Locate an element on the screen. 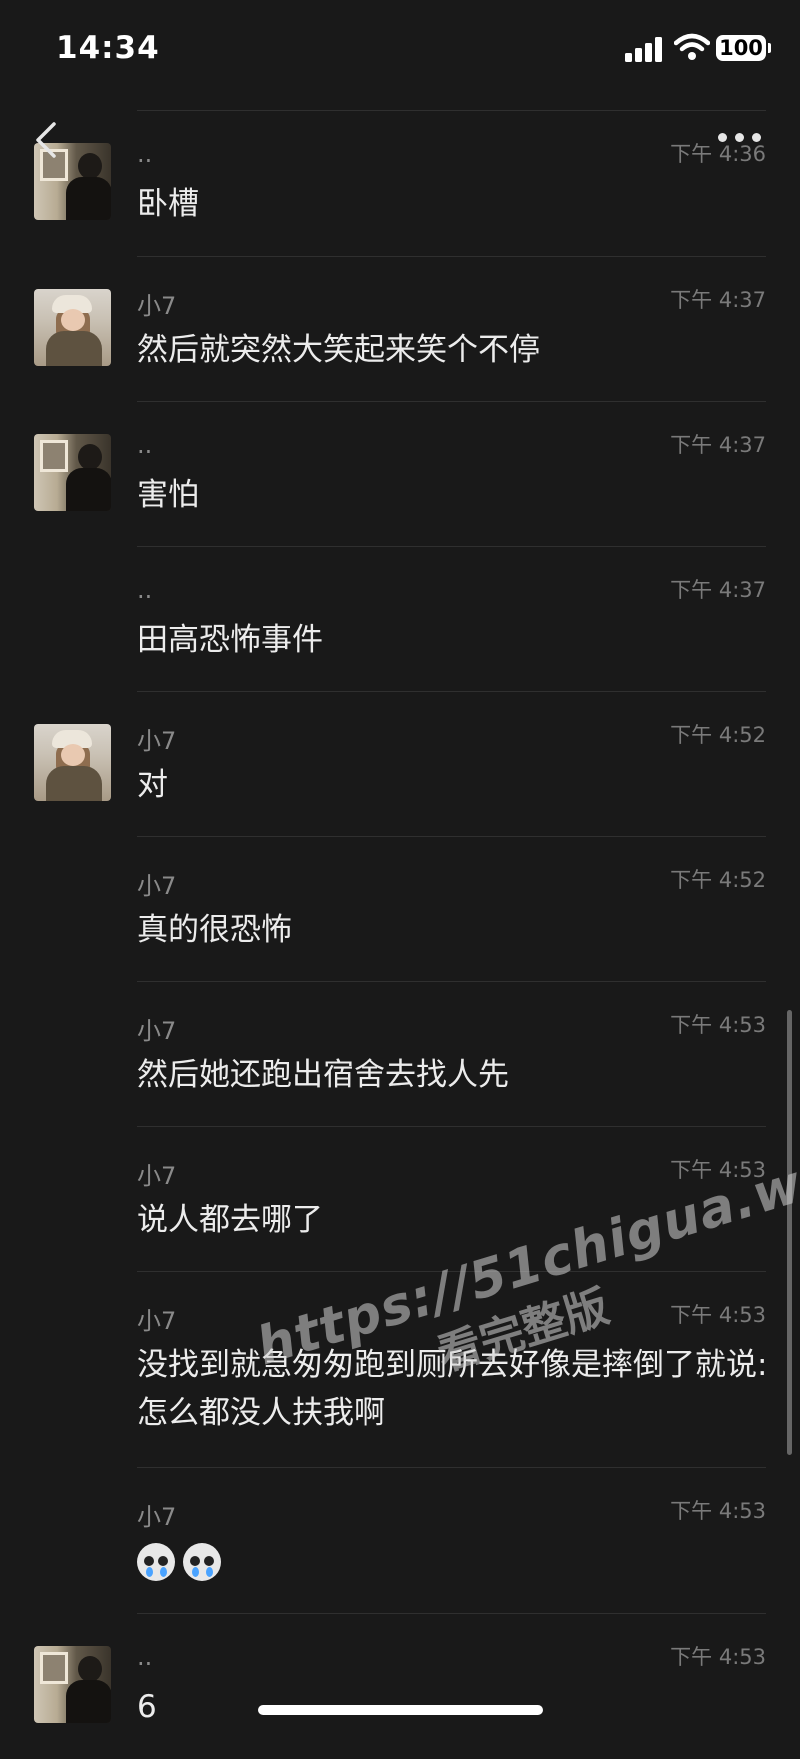 The height and width of the screenshot is (1759, 800). message-row: .. 下午 4:37 田高恐怖事件 is located at coordinates (400, 618).